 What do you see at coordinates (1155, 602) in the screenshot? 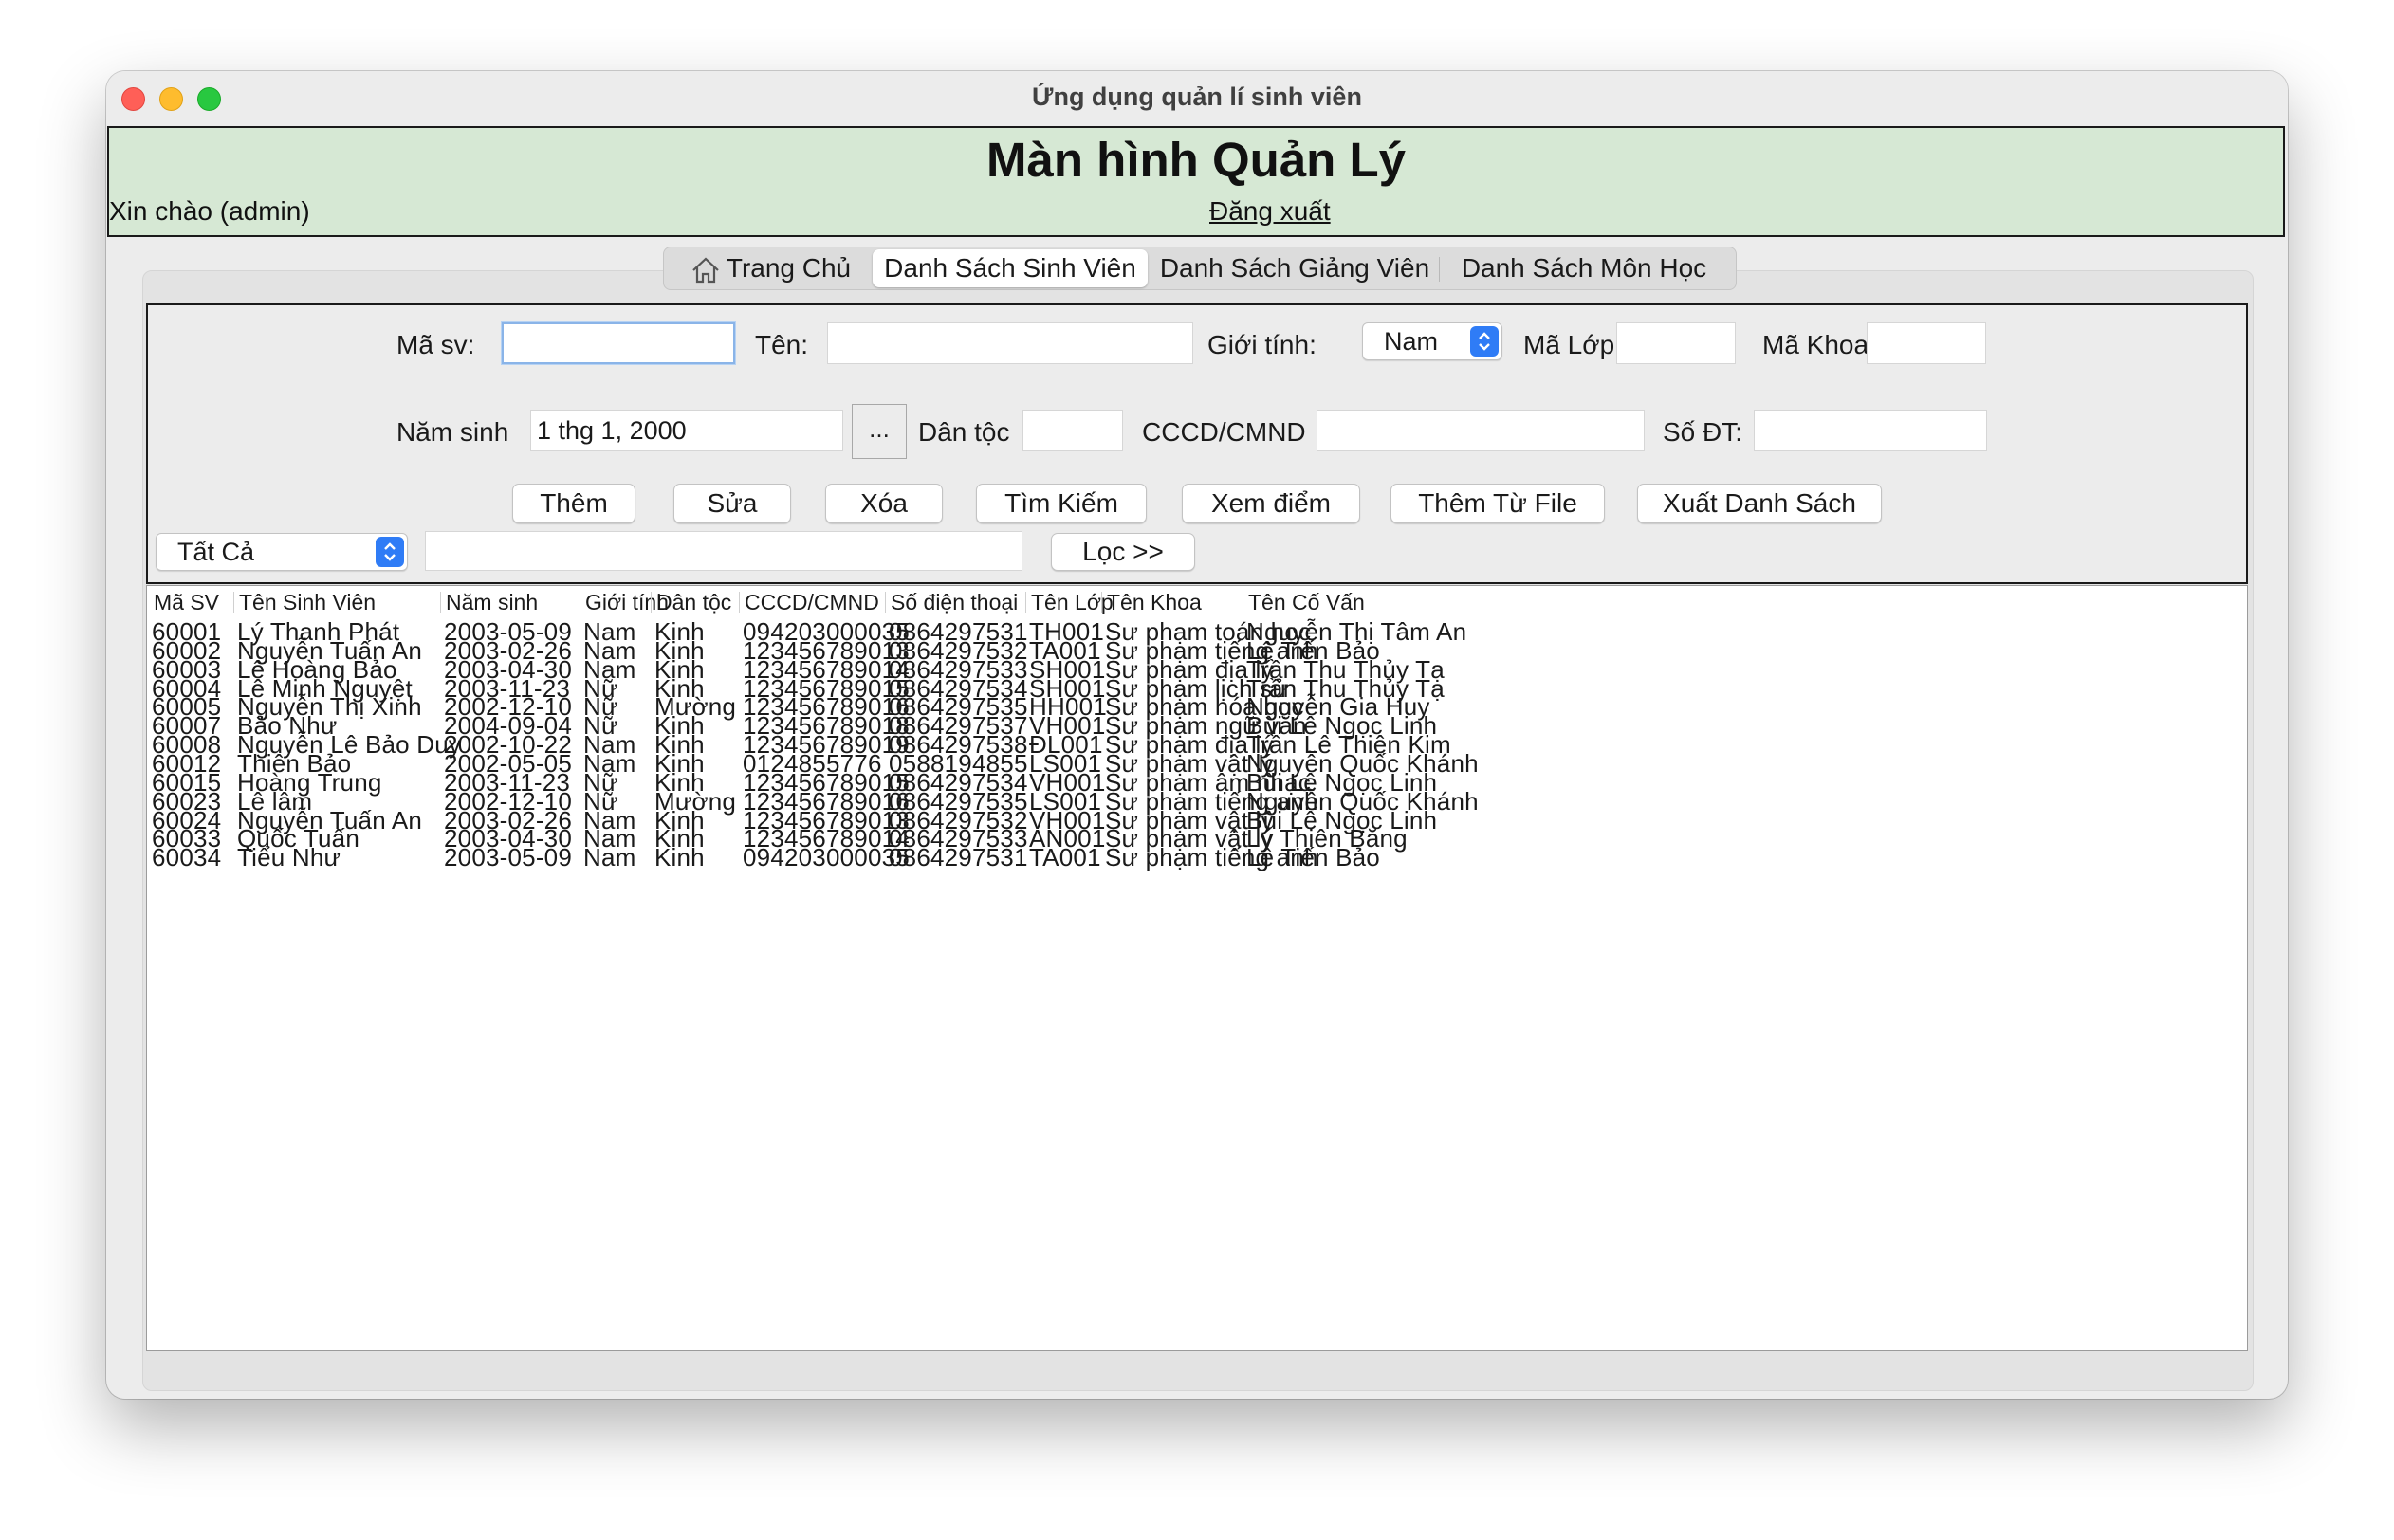
I see `column-header: Tên Khoa` at bounding box center [1155, 602].